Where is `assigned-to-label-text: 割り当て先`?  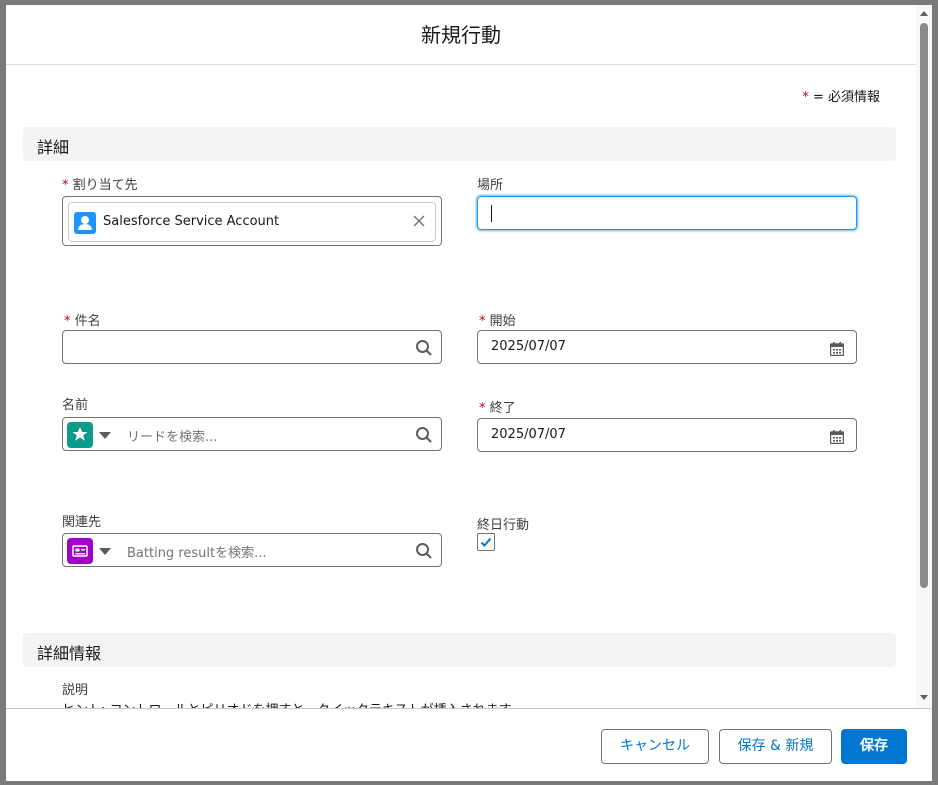
assigned-to-label-text: 割り当て先 is located at coordinates (105, 185).